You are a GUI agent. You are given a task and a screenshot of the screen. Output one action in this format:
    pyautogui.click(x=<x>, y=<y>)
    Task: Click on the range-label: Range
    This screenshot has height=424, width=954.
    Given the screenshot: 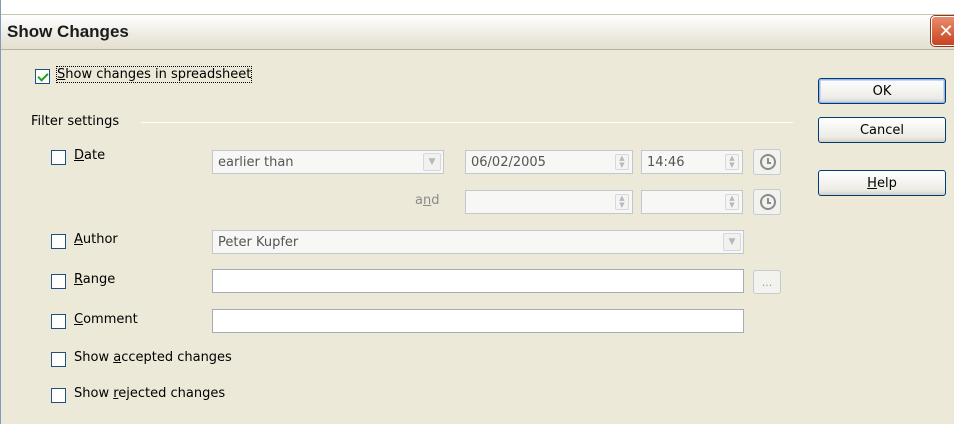 What is the action you would take?
    pyautogui.click(x=94, y=279)
    